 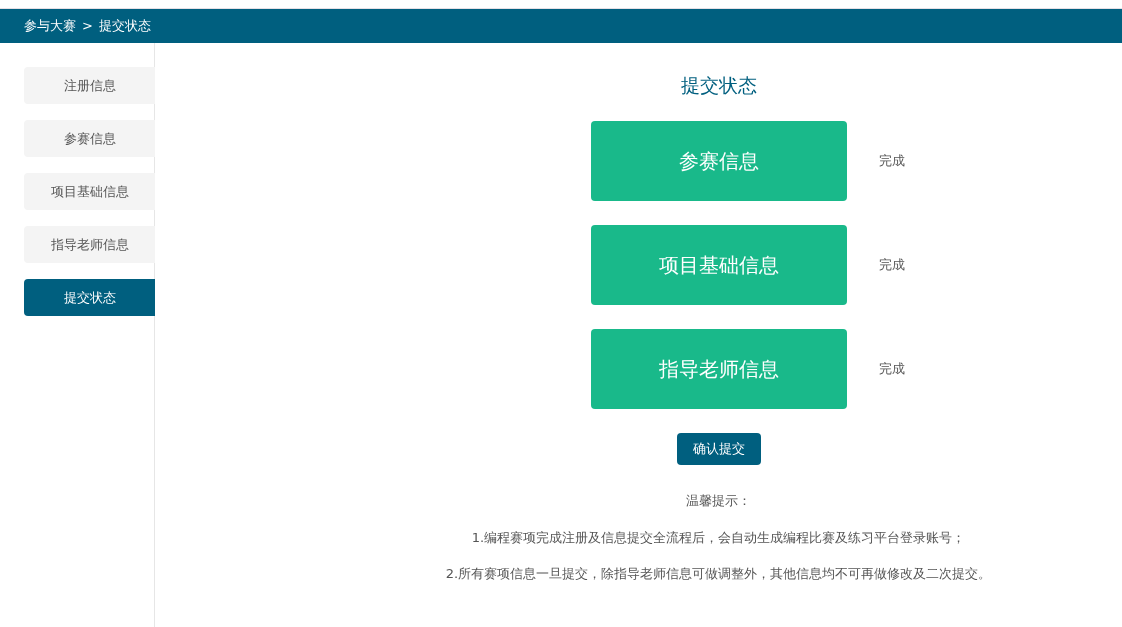 I want to click on tip-text: 1.编程赛项完成注册及信息提交全流程后，会自动生成编程比赛及练习平台登录账号；, so click(x=718, y=537).